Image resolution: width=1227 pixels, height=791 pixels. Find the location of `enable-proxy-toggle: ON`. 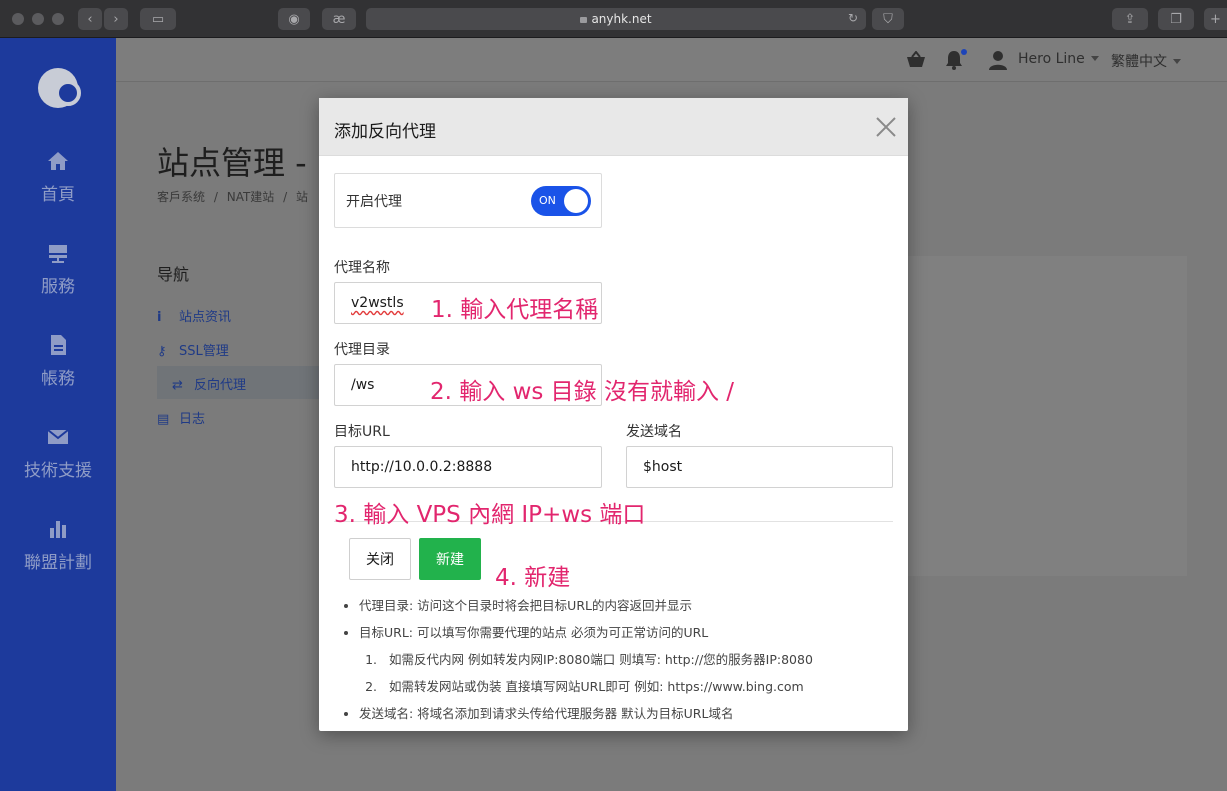

enable-proxy-toggle: ON is located at coordinates (561, 201).